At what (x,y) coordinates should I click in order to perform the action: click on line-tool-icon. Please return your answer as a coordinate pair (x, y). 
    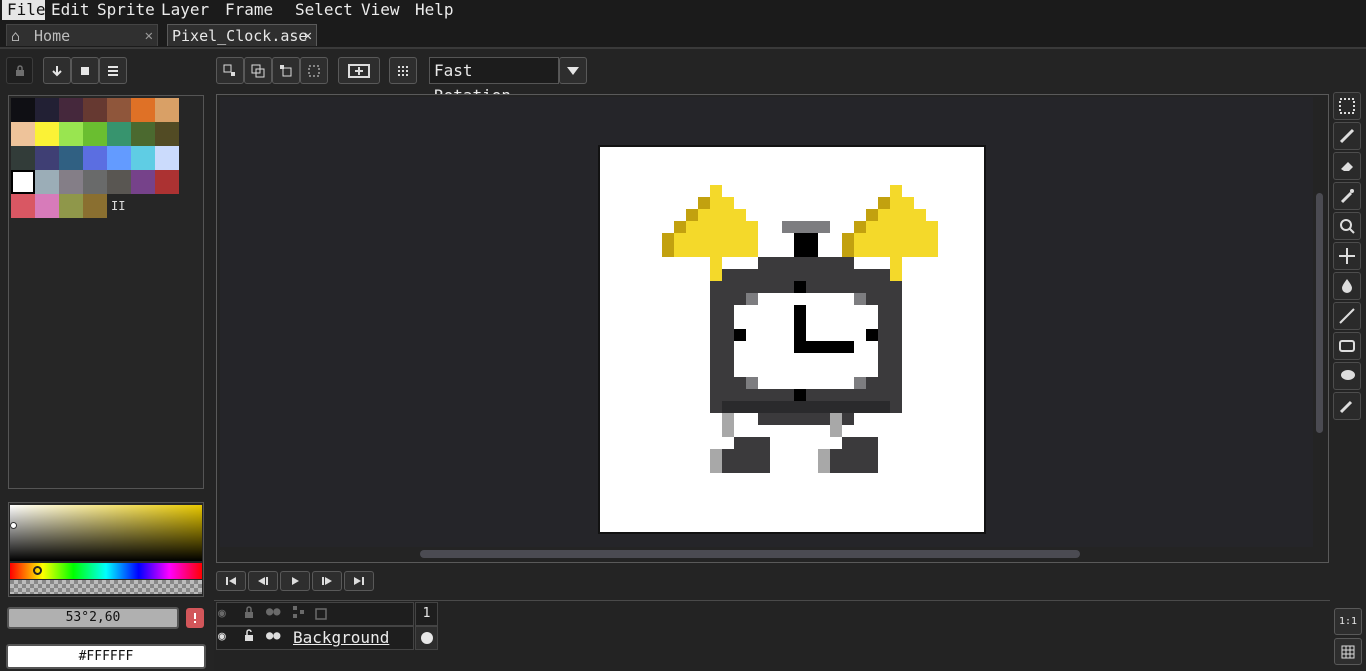
    Looking at the image, I should click on (1347, 316).